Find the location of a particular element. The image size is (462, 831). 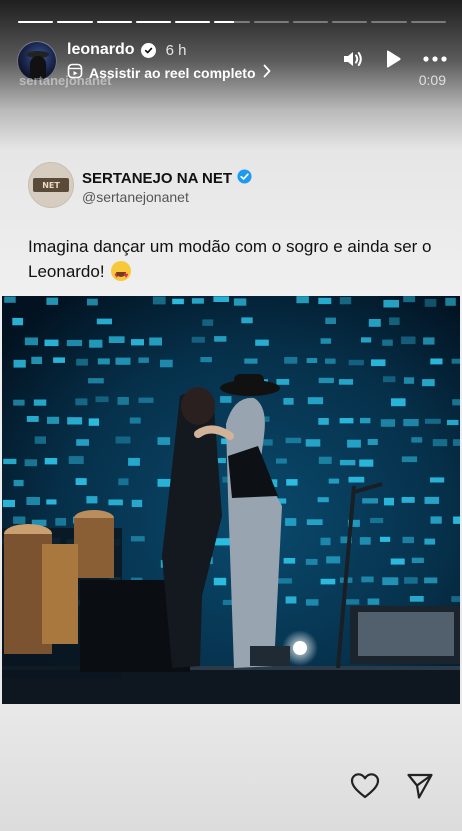

video-duration: 0:09 is located at coordinates (432, 80).